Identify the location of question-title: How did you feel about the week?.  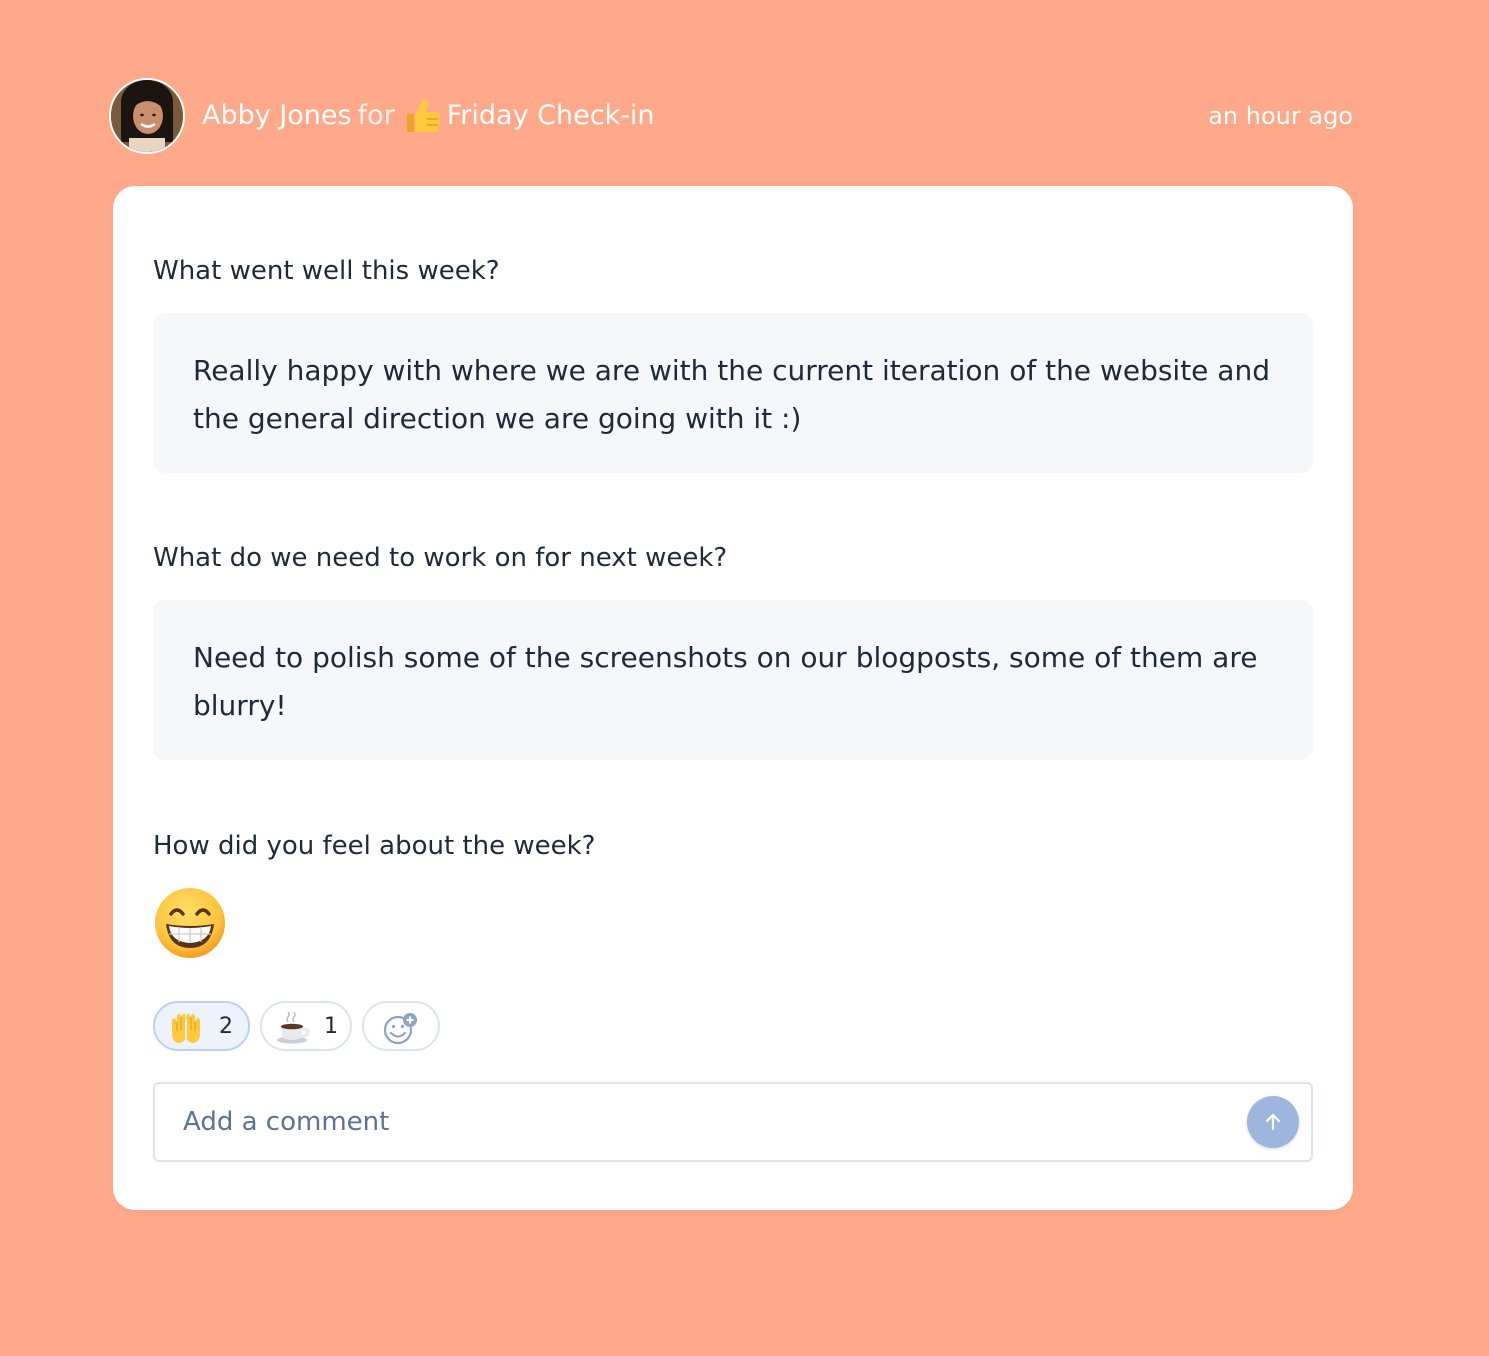
(374, 846).